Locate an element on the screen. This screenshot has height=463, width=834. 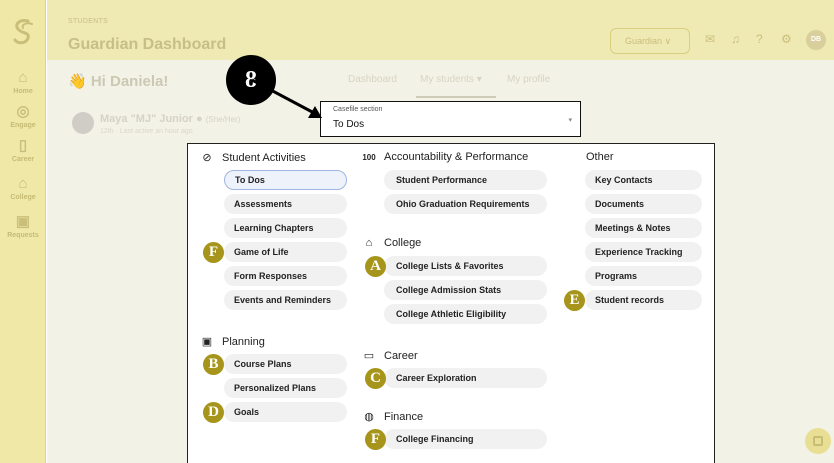
info-icon: ● is located at coordinates (199, 119).